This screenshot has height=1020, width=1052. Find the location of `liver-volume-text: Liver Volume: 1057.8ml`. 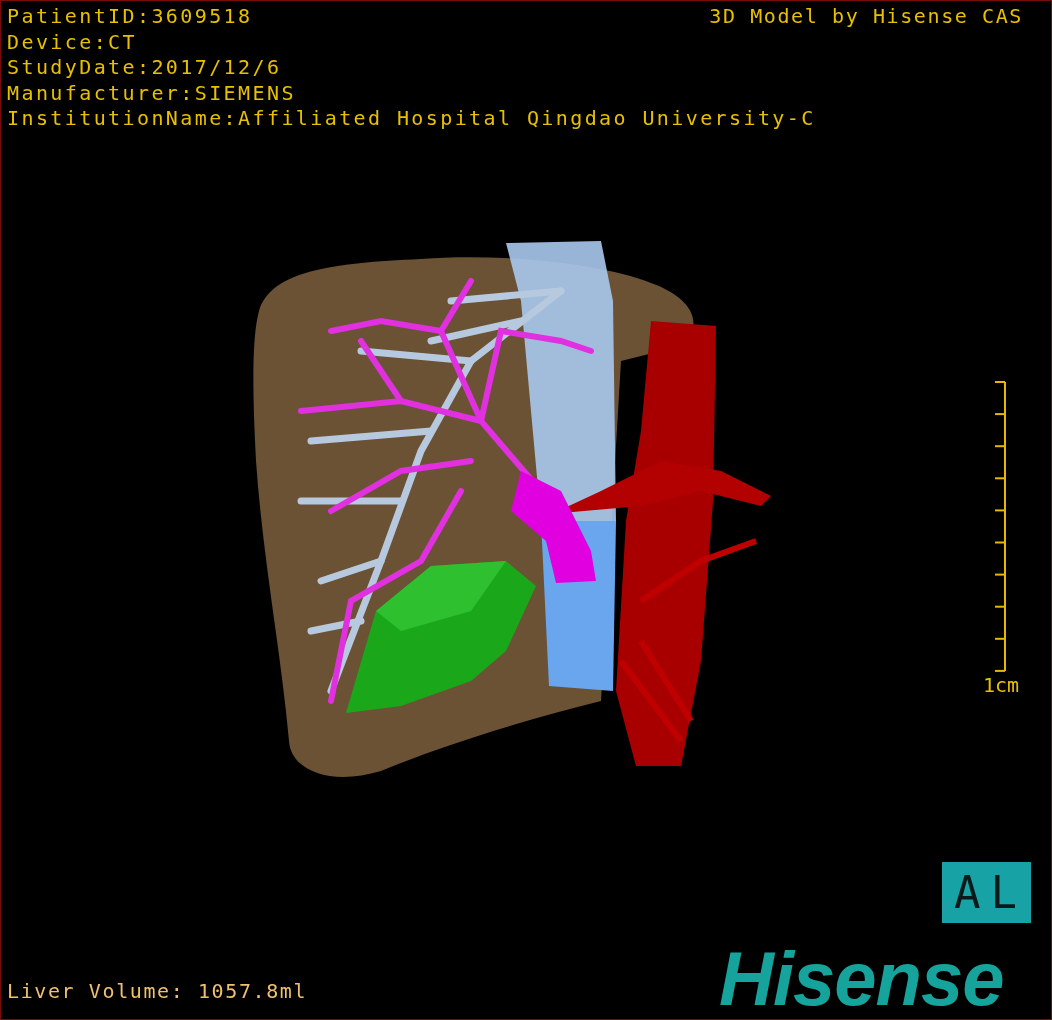

liver-volume-text: Liver Volume: 1057.8ml is located at coordinates (157, 992).